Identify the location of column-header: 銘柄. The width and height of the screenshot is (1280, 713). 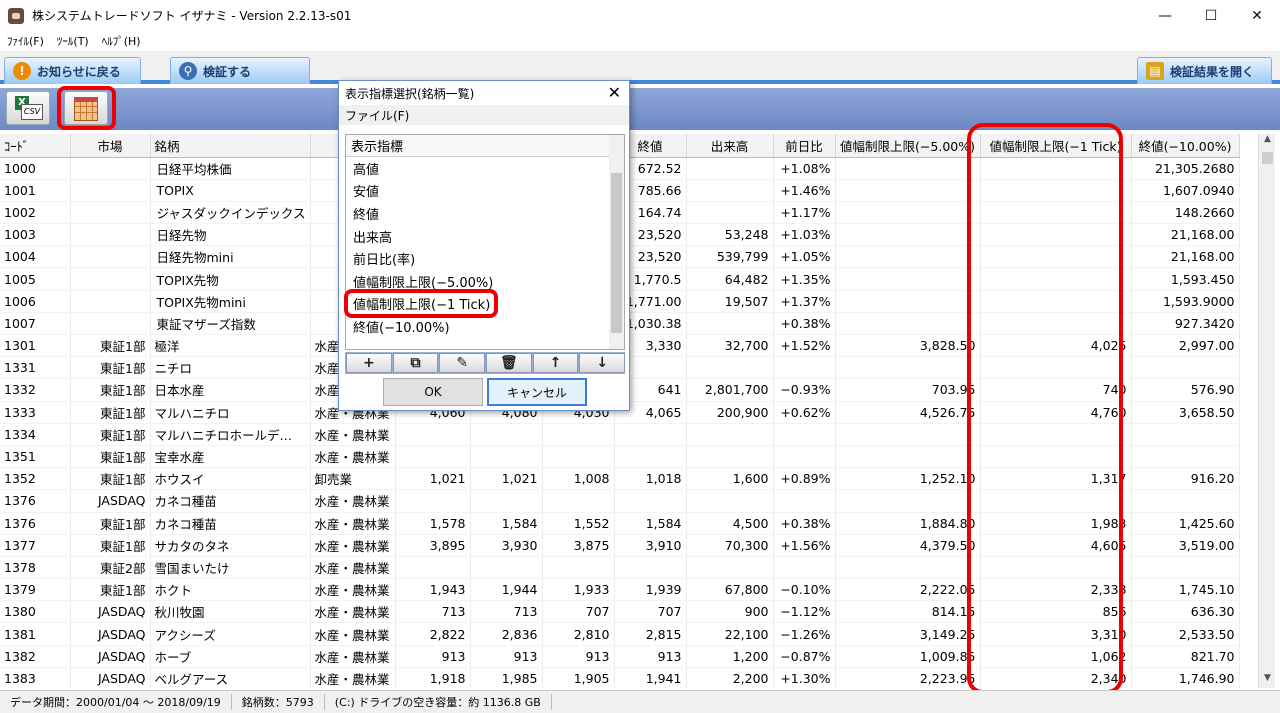
(230, 146).